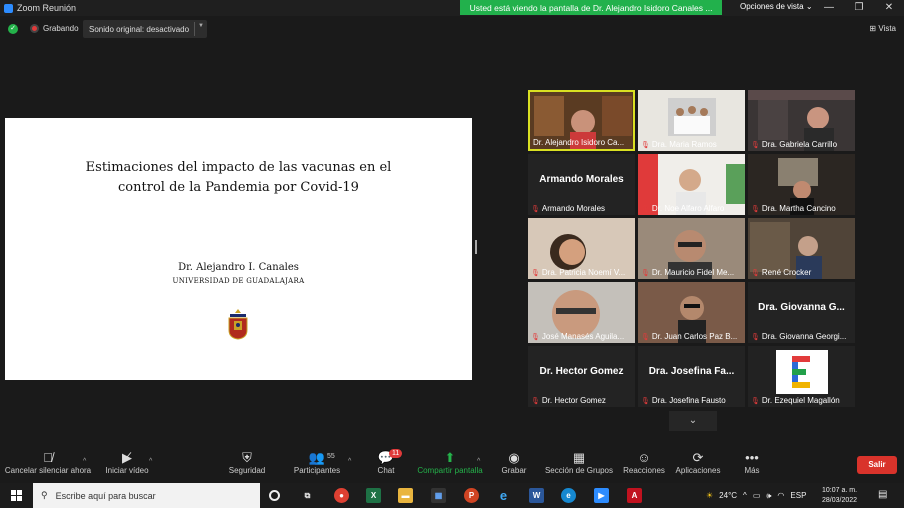 The image size is (904, 508). I want to click on participant-name: Dra. Gabriela Carrillo, so click(799, 144).